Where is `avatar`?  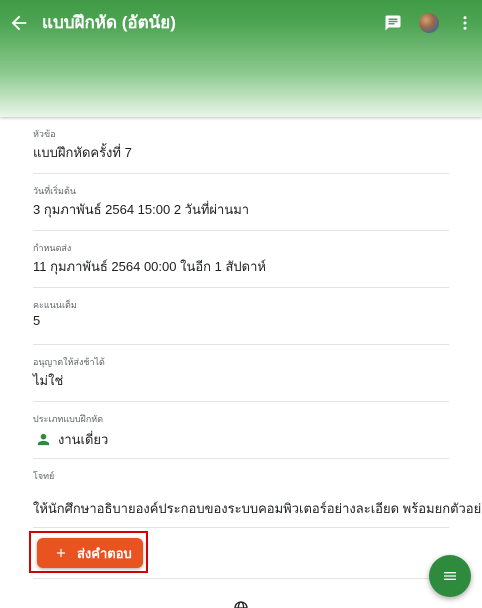 avatar is located at coordinates (429, 23).